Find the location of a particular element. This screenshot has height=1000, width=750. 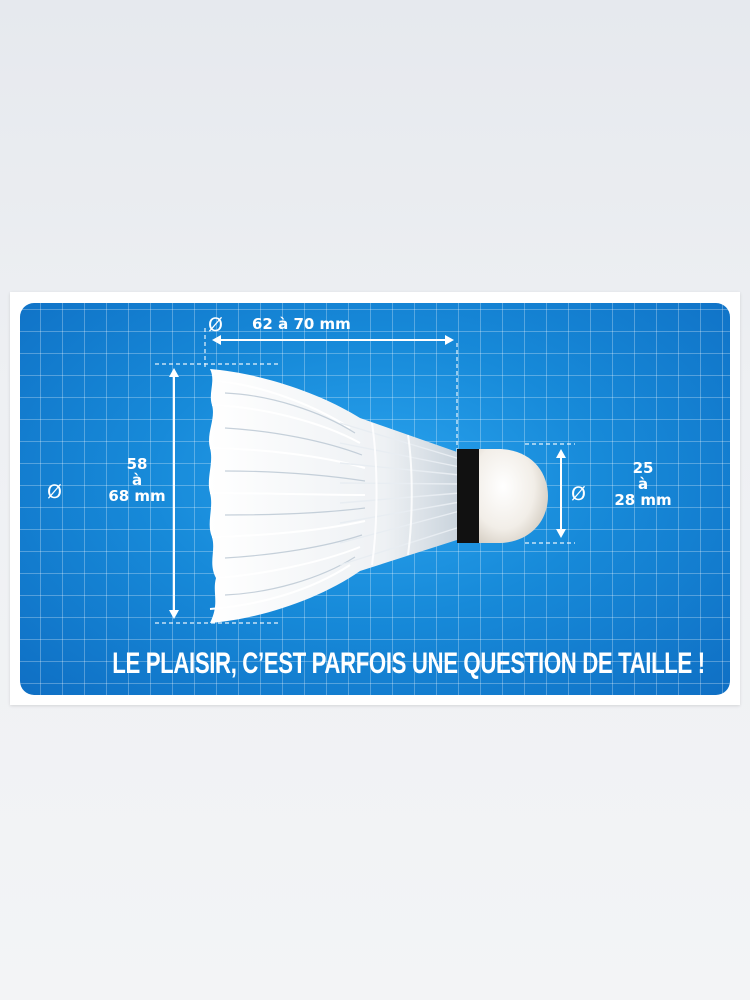

feather-skirt is located at coordinates (334, 496).